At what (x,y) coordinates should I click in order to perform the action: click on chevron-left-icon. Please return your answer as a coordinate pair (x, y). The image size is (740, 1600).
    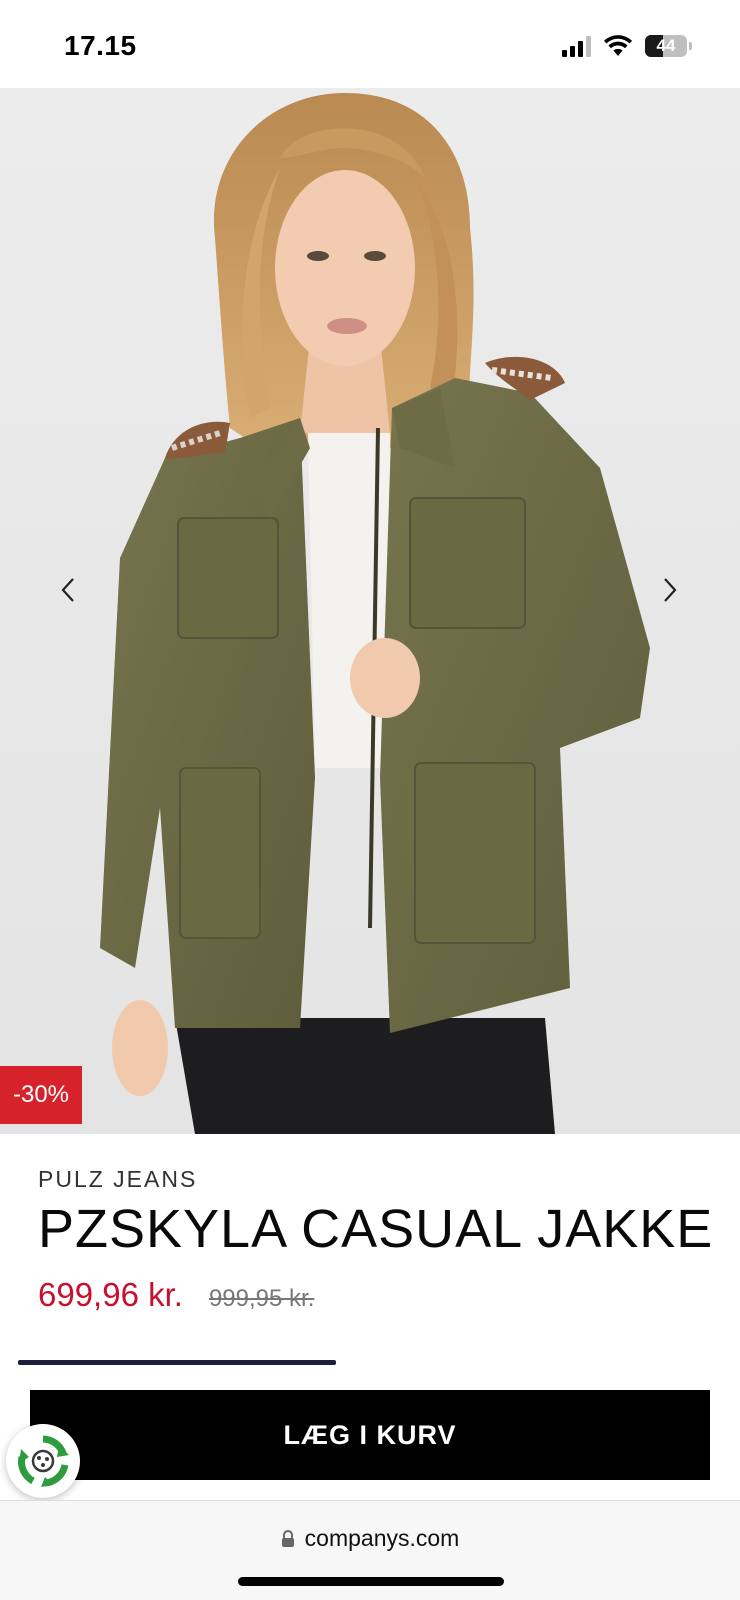
    Looking at the image, I should click on (67, 590).